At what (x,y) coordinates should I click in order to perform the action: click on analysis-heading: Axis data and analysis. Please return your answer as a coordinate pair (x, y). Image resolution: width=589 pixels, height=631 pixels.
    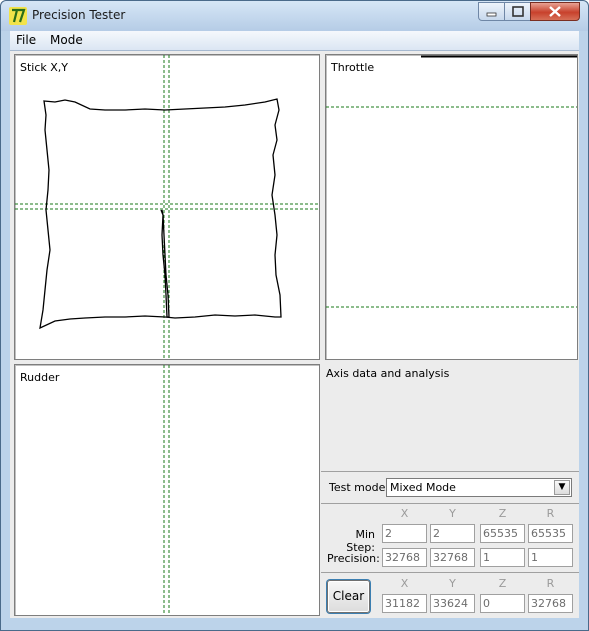
    Looking at the image, I should click on (388, 373).